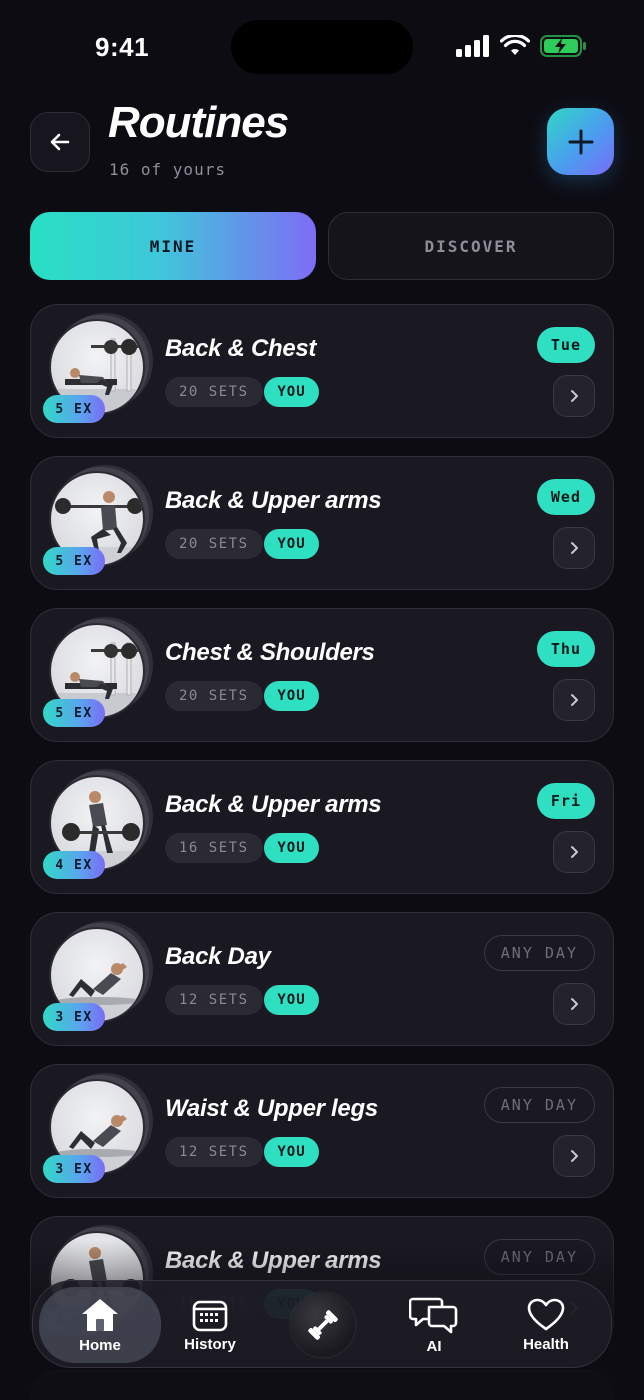  I want to click on plus-icon, so click(580, 141).